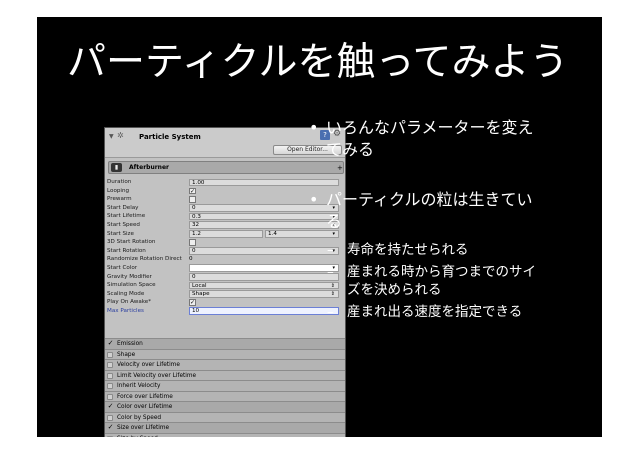  I want to click on toggle-icon: ▮, so click(116, 167).